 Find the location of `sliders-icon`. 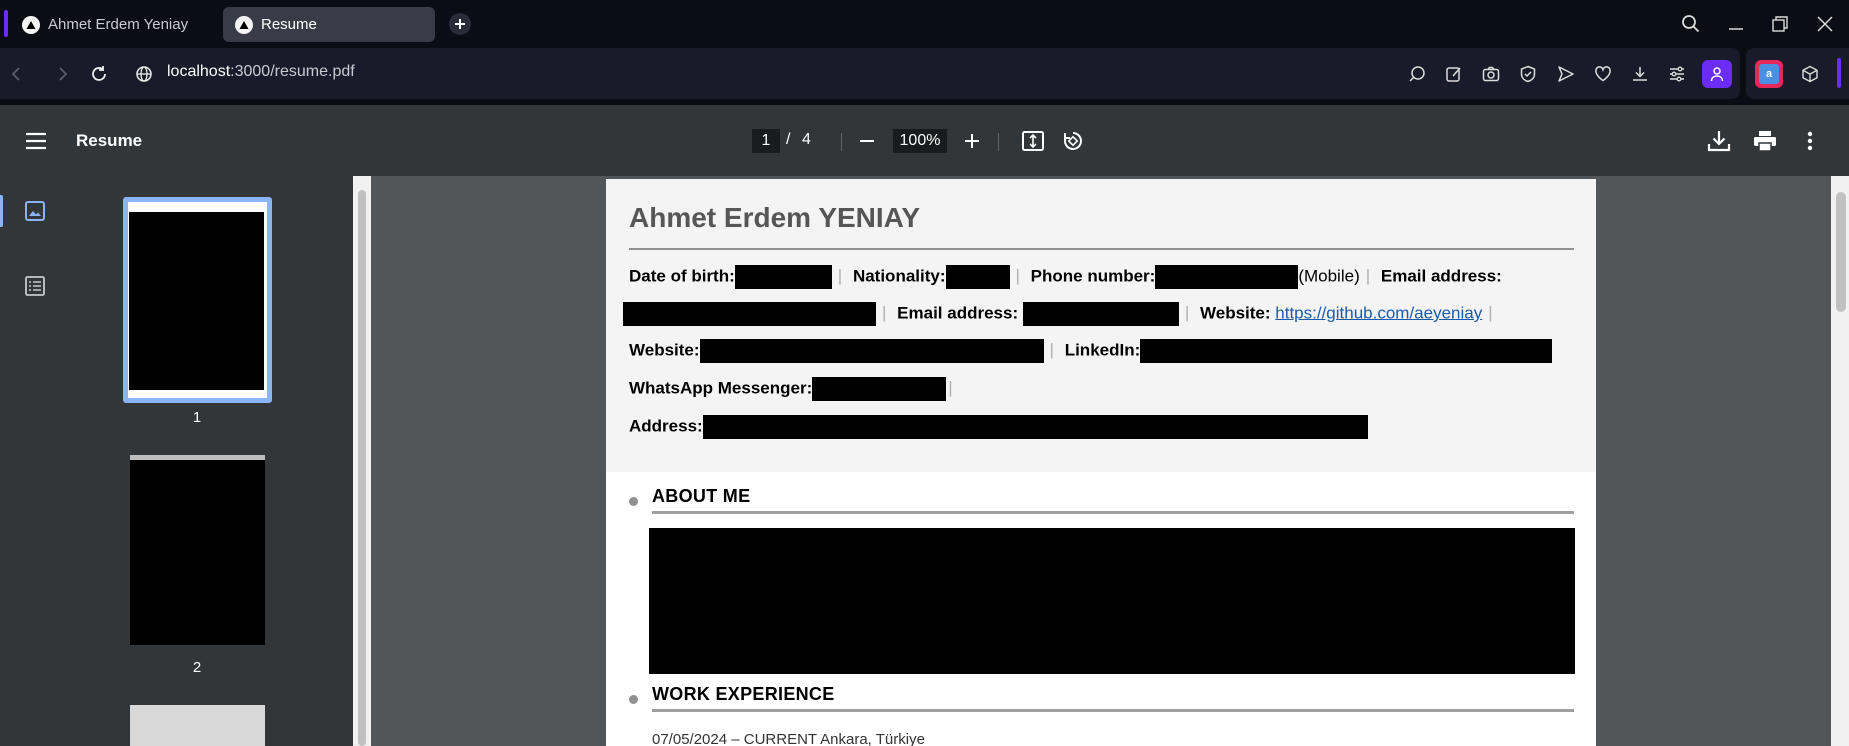

sliders-icon is located at coordinates (1677, 74).